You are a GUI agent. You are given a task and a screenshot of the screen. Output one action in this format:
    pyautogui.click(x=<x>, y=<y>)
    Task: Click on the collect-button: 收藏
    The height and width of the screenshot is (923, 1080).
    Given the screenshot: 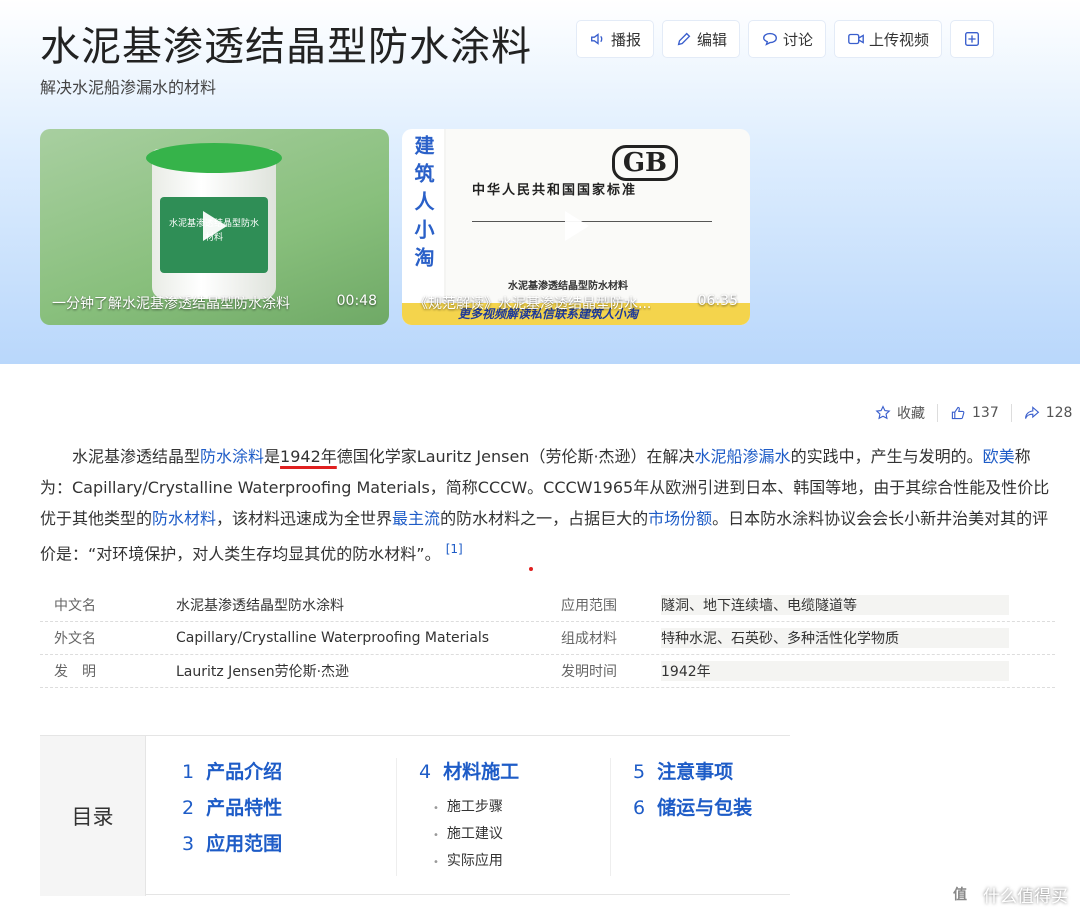 What is the action you would take?
    pyautogui.click(x=900, y=413)
    